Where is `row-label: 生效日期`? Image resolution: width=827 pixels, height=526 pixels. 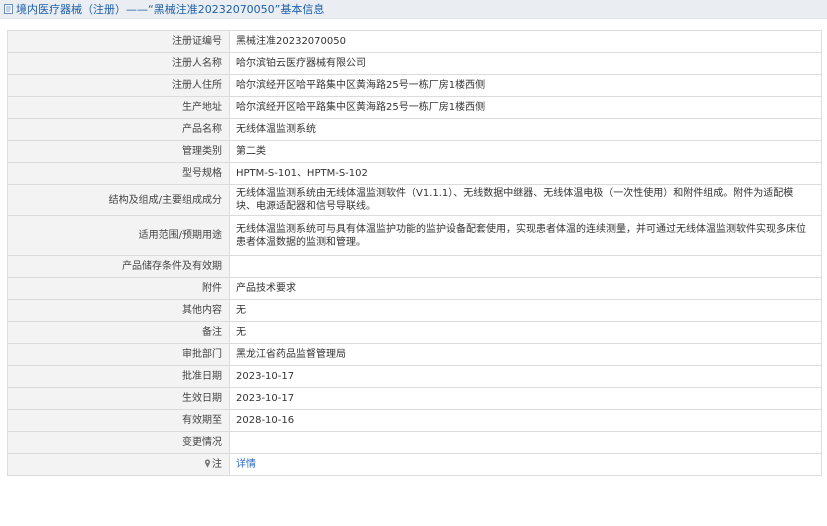 row-label: 生效日期 is located at coordinates (118, 398).